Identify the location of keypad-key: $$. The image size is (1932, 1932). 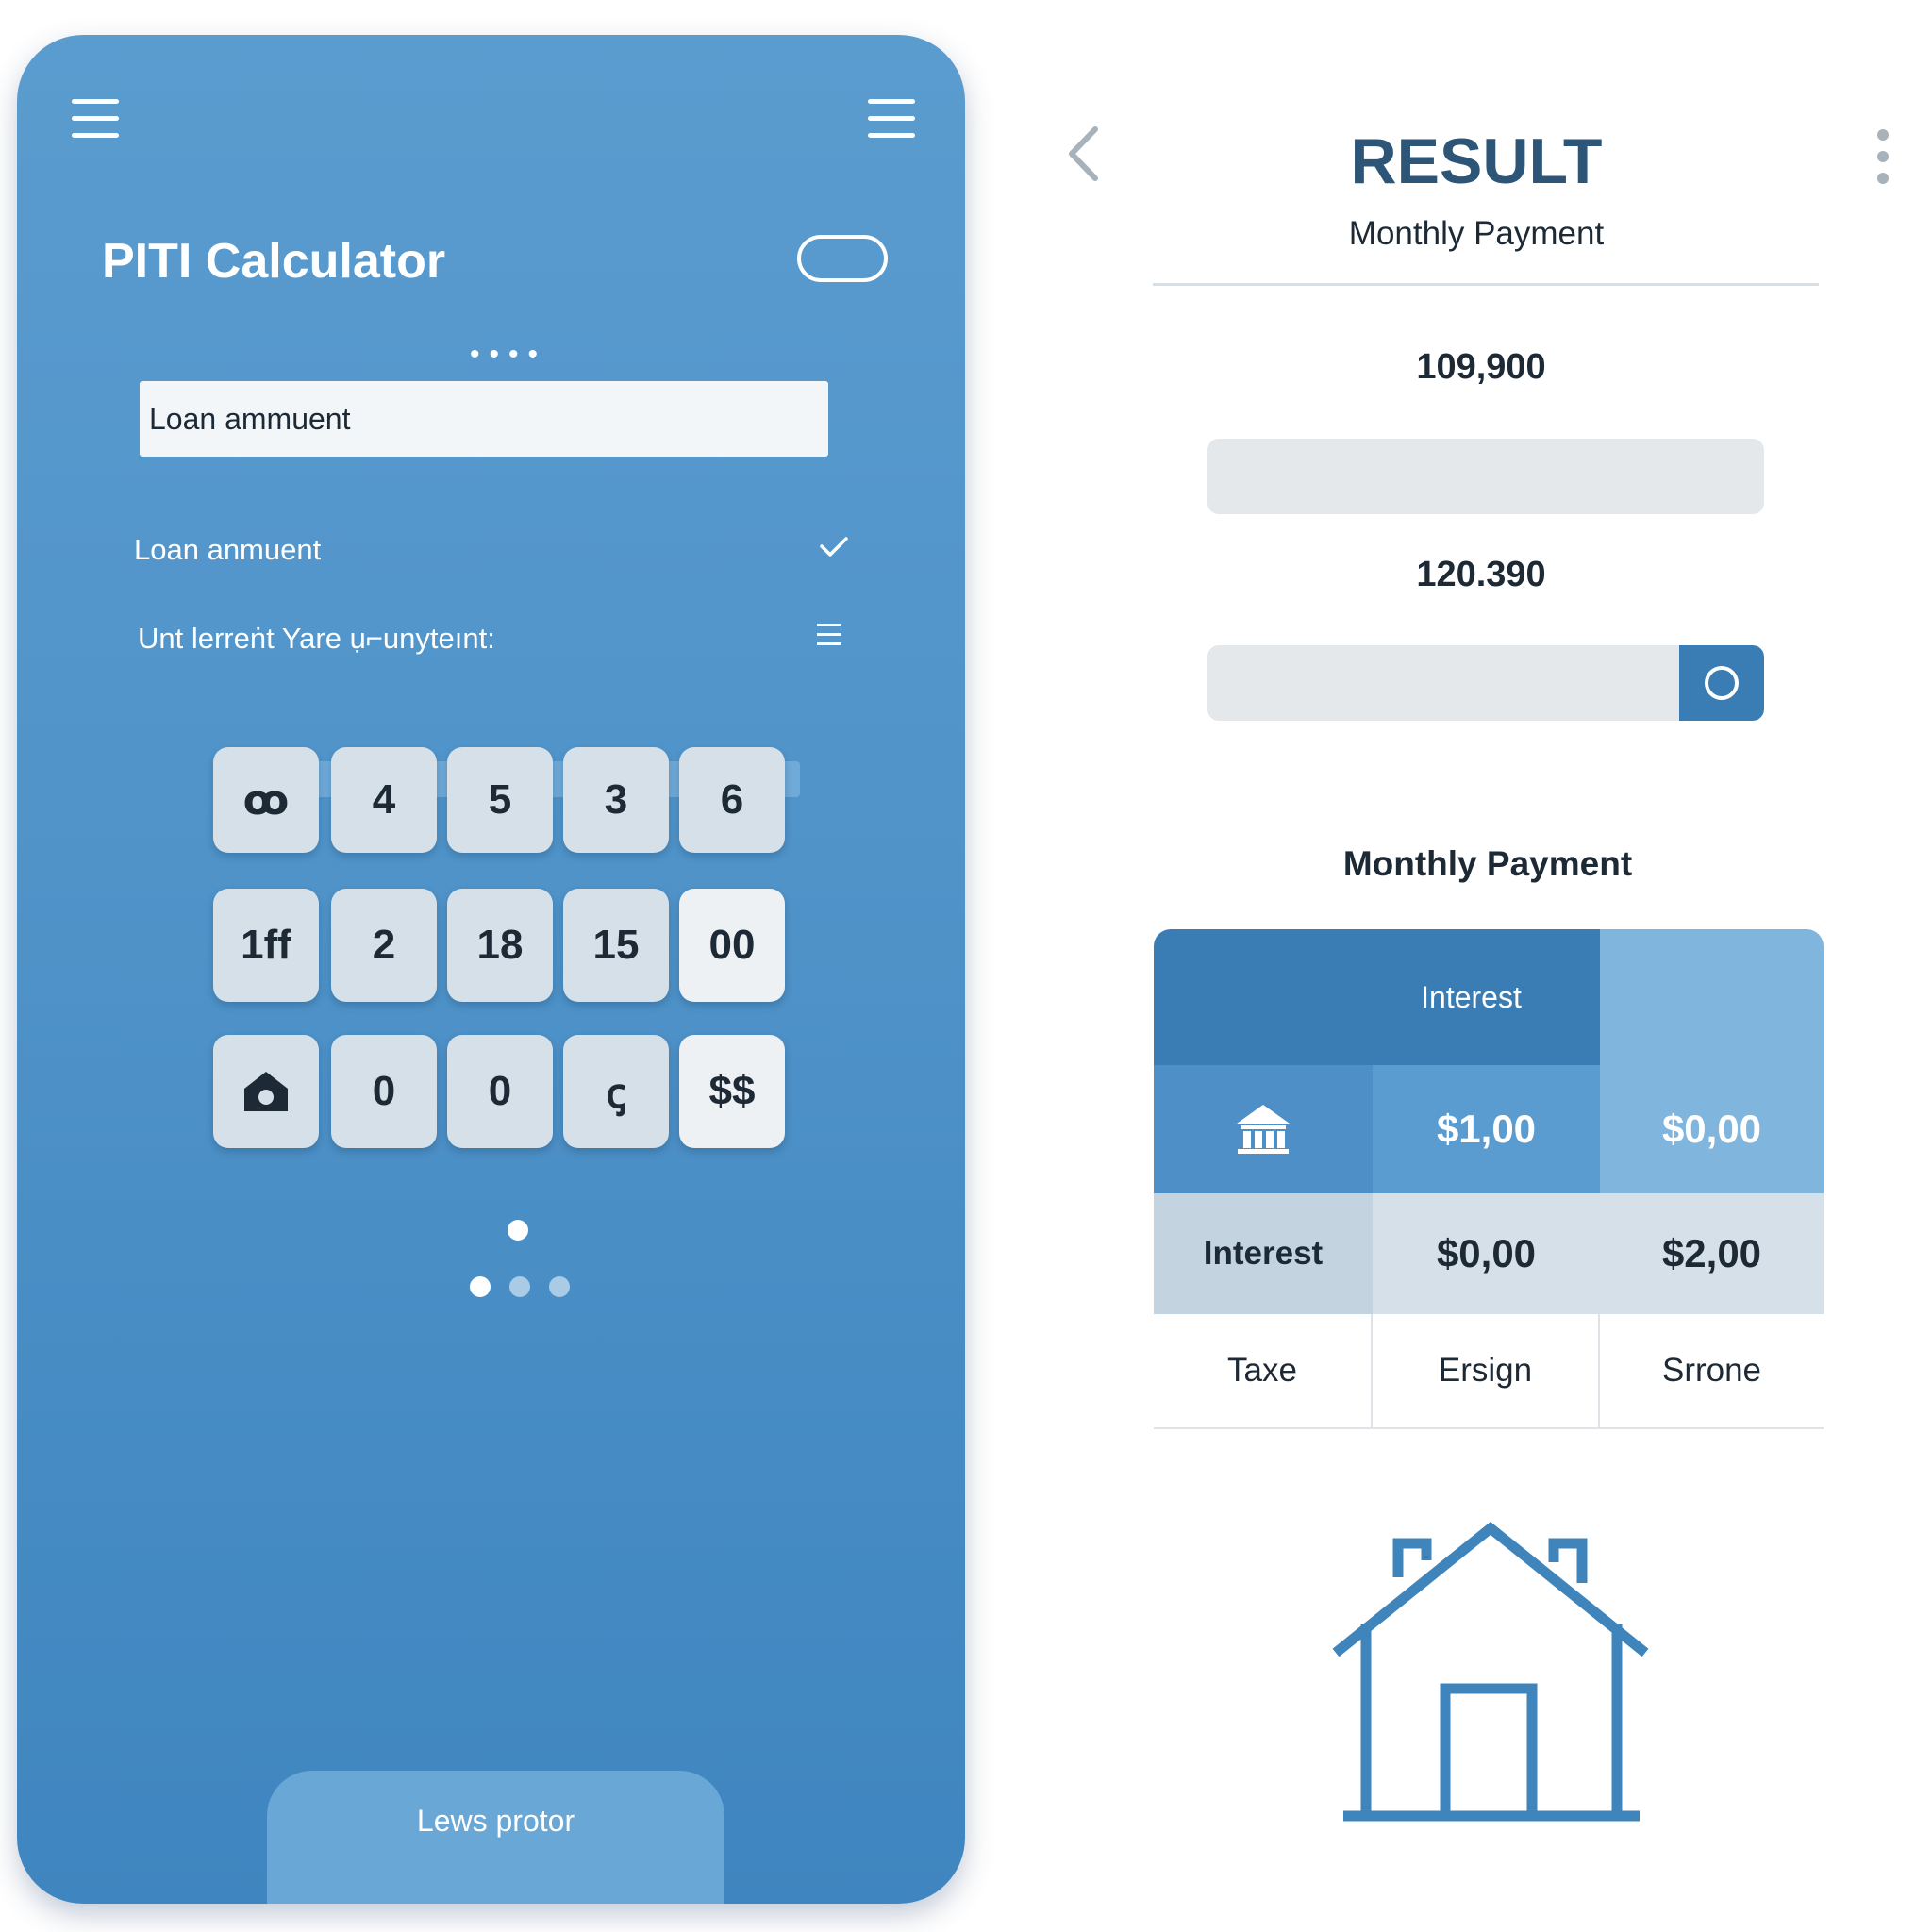
(732, 1091).